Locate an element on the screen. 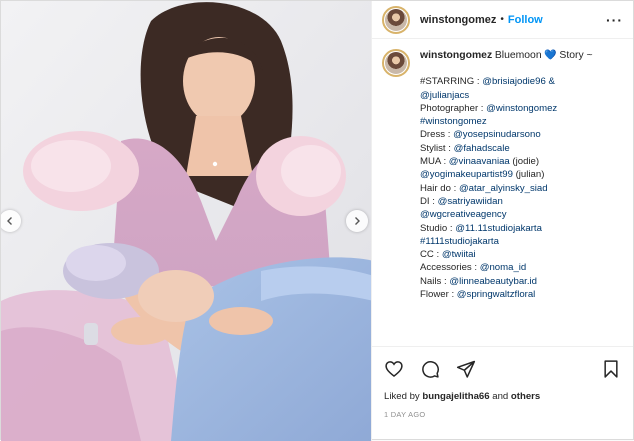 The image size is (634, 441). caption-line: MUA : @vinaavaniaa (jodie) is located at coordinates (521, 161).